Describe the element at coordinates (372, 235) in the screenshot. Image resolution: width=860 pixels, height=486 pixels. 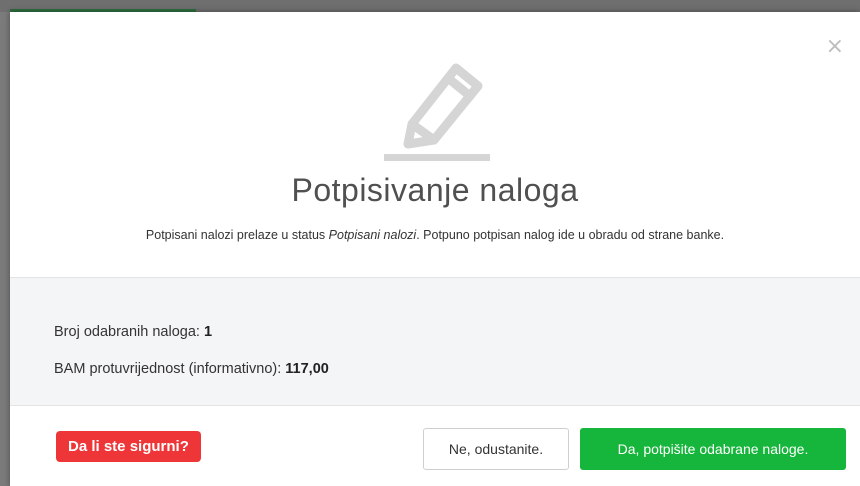
I see `subtitle-status: Potpisani nalozi` at that location.